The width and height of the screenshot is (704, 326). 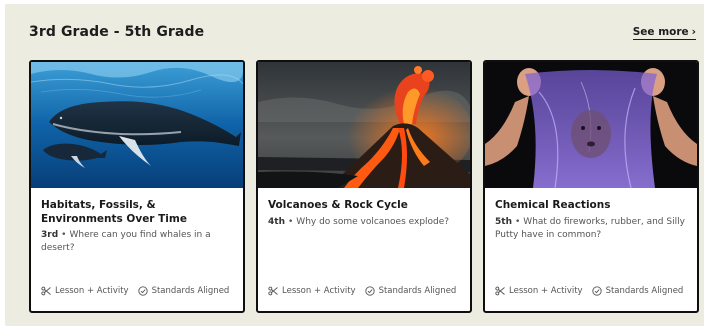 I want to click on volcano-illustration, so click(x=364, y=125).